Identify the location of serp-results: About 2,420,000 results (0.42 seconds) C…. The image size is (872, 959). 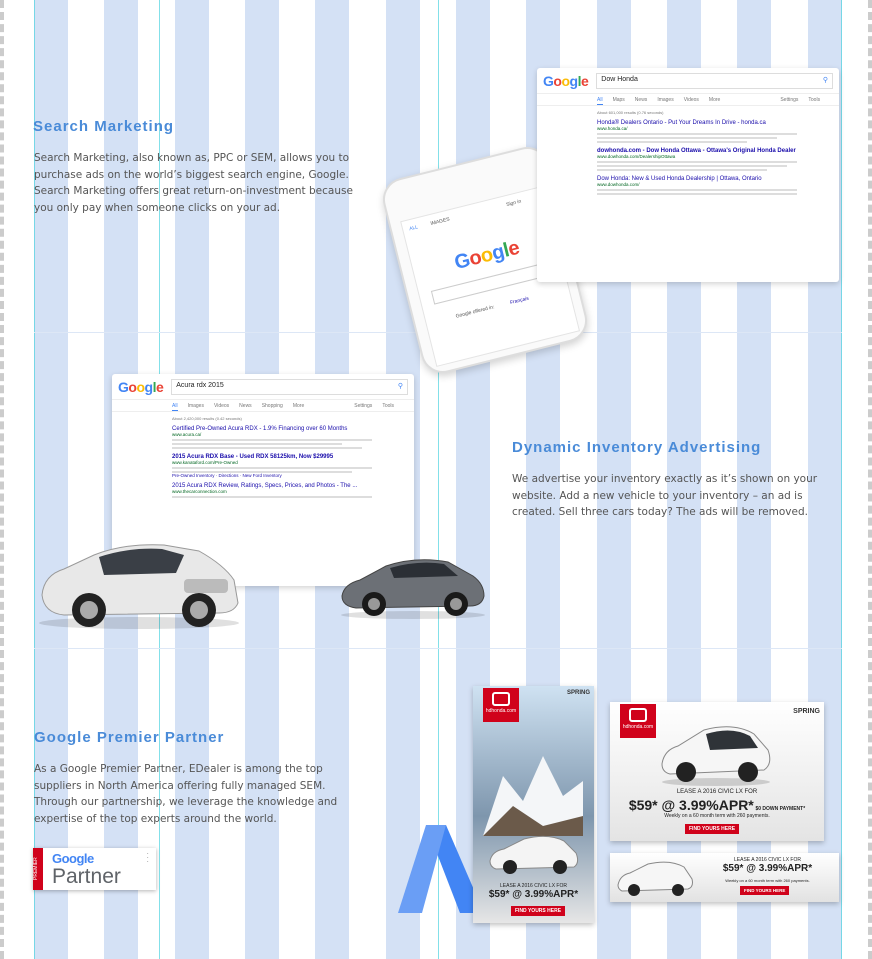
(263, 455).